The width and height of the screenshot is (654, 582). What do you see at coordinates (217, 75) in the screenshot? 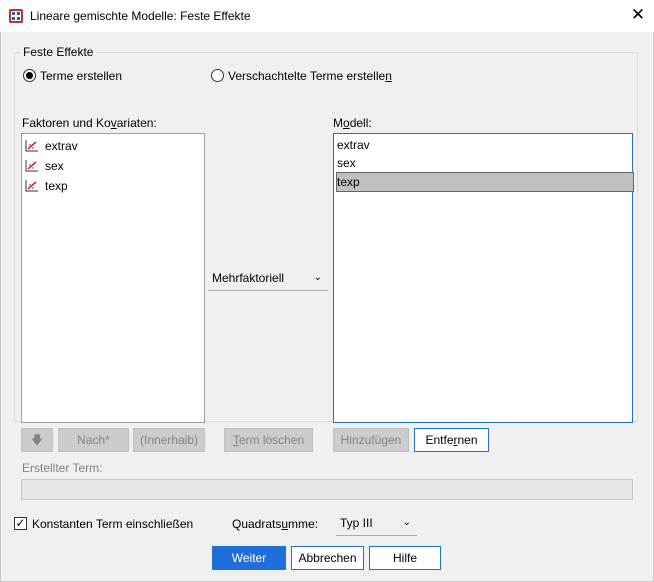
I see `nested-terms-radio` at bounding box center [217, 75].